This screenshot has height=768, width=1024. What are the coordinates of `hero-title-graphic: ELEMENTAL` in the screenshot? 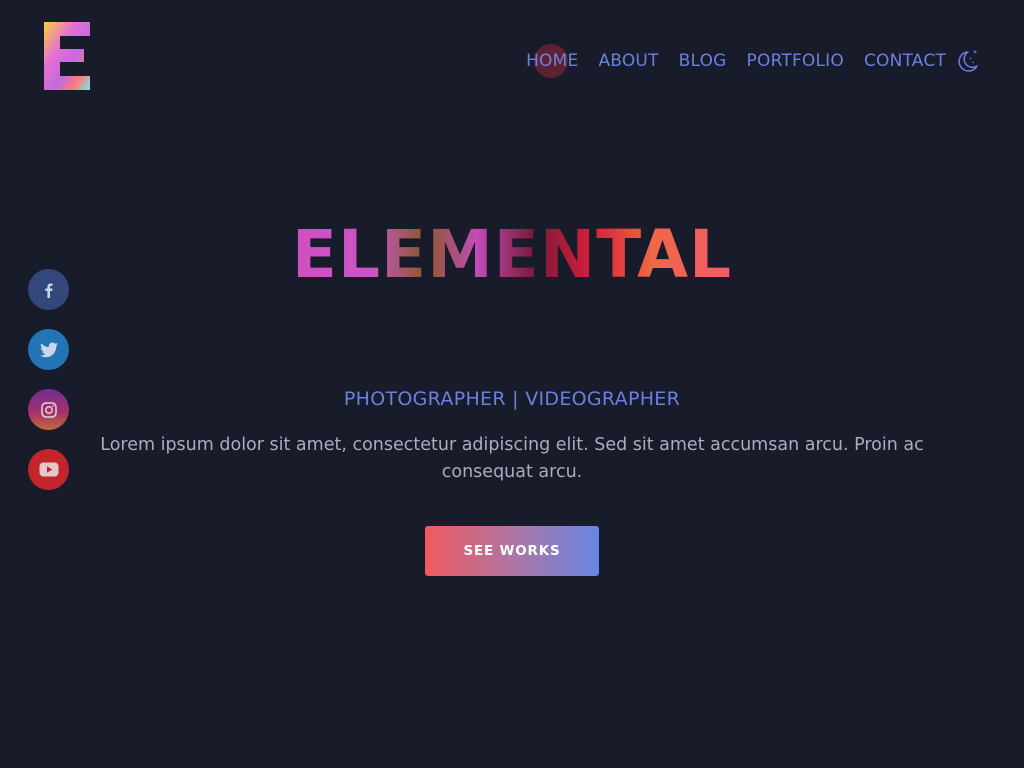 It's located at (512, 254).